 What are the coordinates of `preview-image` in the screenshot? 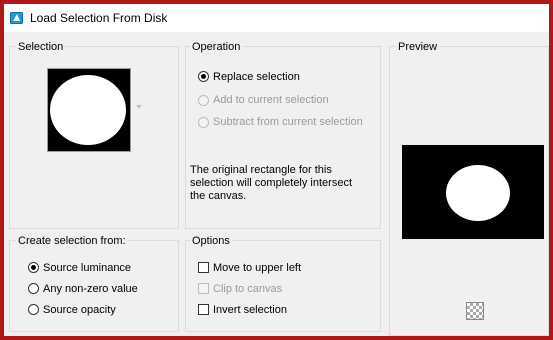 It's located at (473, 192).